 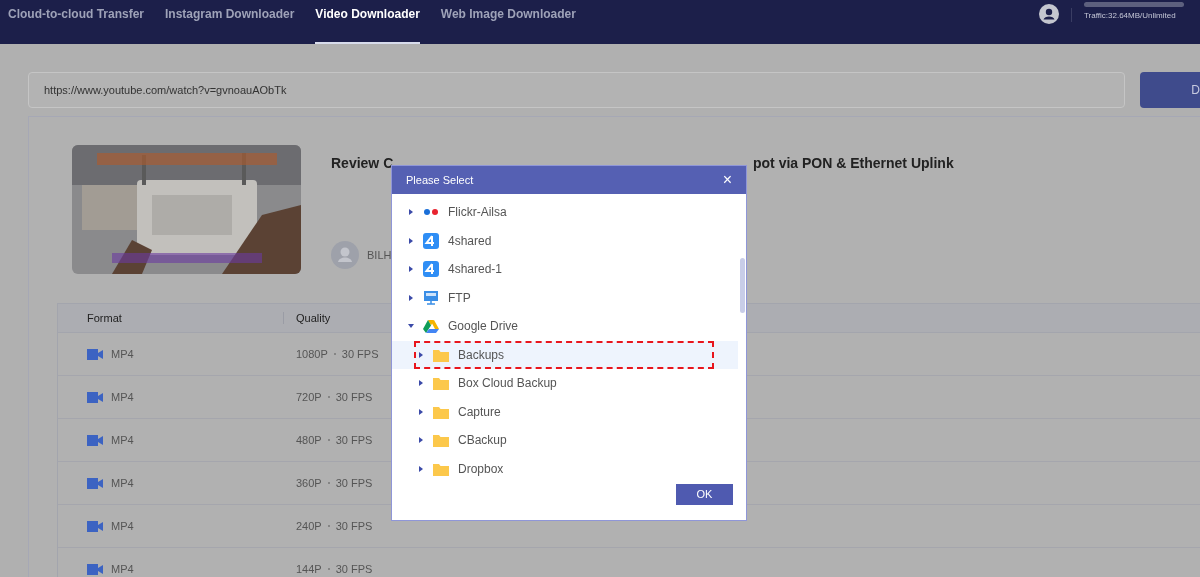 I want to click on nav-tab: Web Image Downloader, so click(x=508, y=22).